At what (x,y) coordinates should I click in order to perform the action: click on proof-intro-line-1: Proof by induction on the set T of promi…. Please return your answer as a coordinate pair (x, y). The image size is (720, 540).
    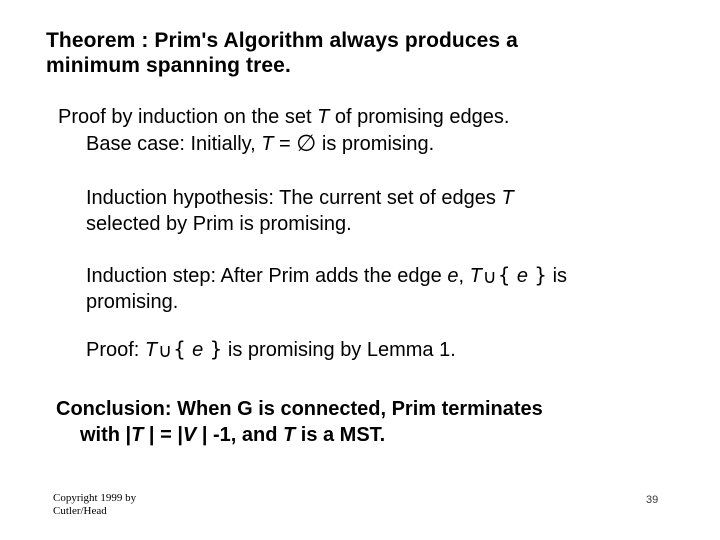
    Looking at the image, I should click on (283, 117).